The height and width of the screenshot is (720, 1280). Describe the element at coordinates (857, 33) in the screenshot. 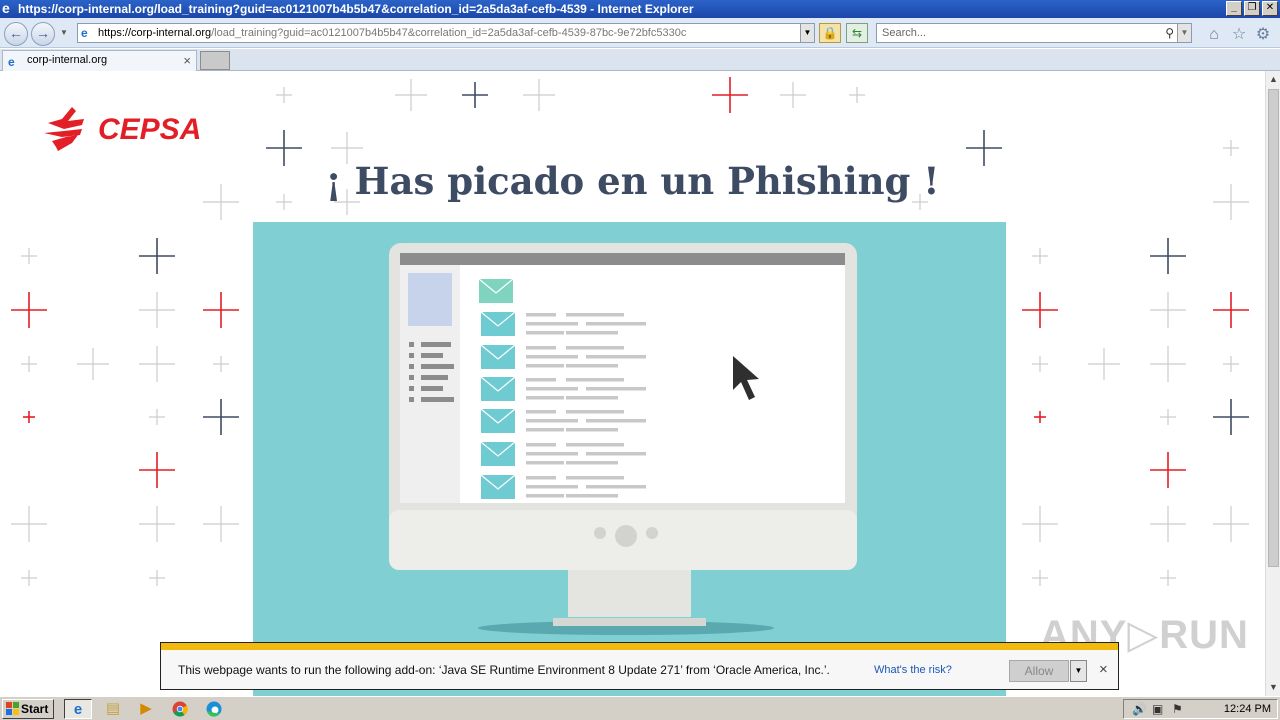

I see `compatibility-refresh-icon: ⇆` at that location.